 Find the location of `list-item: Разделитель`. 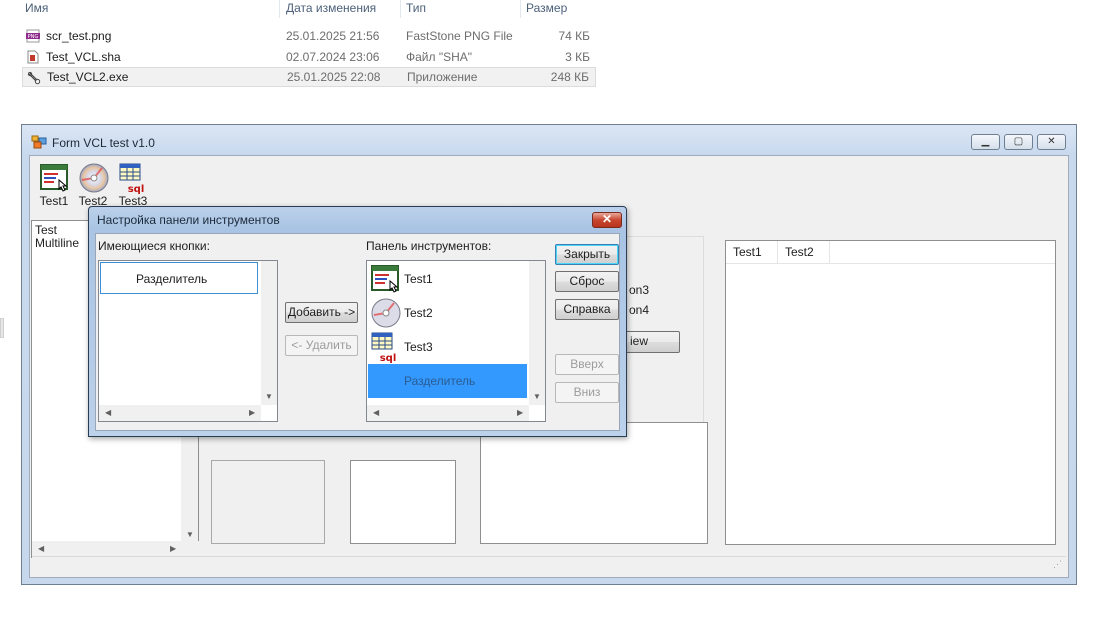

list-item: Разделитель is located at coordinates (179, 278).